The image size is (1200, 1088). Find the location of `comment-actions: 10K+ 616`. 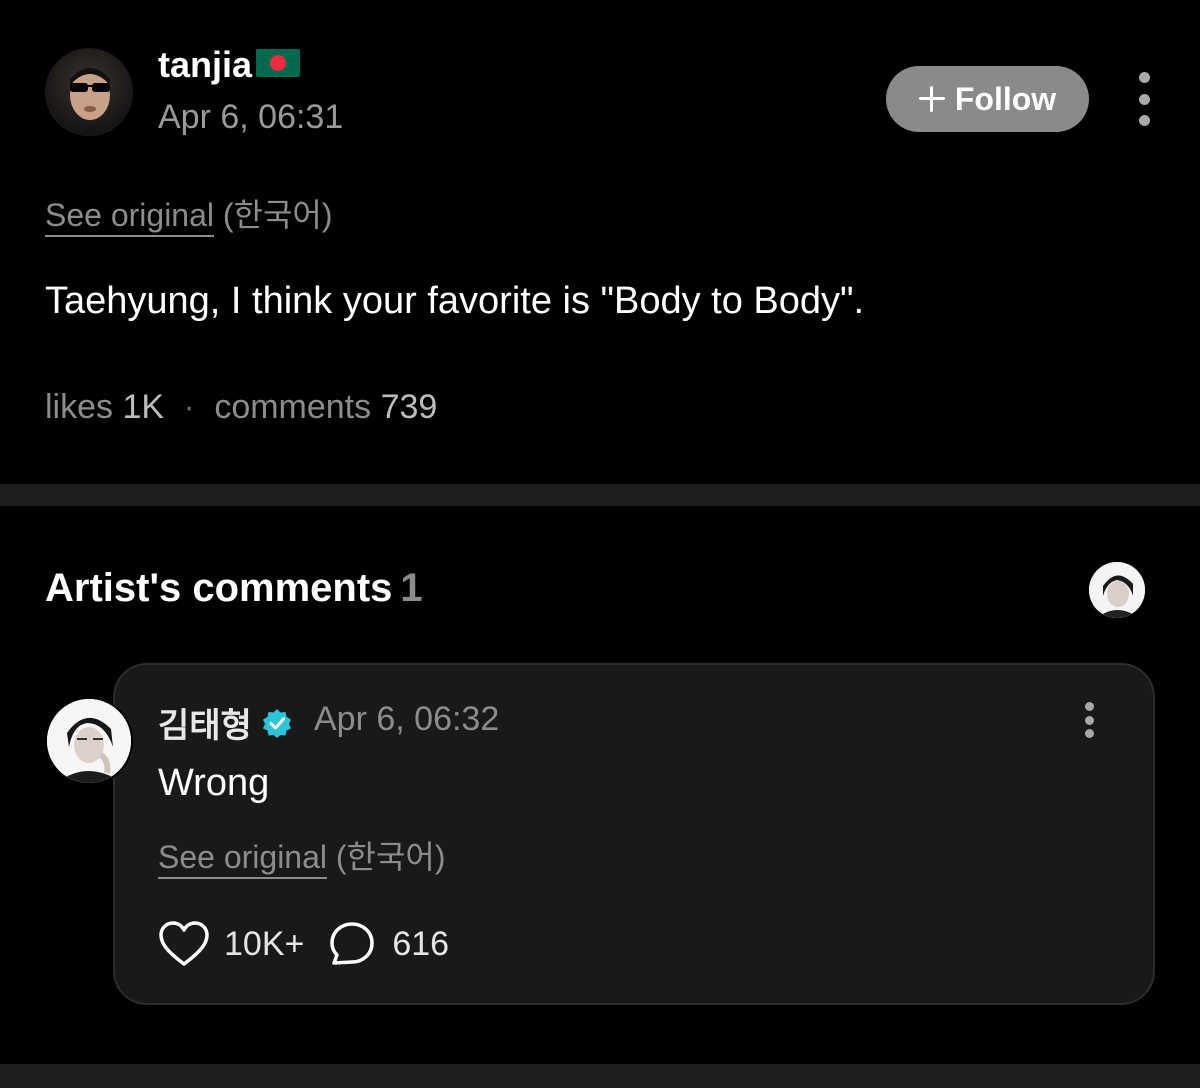

comment-actions: 10K+ 616 is located at coordinates (303, 944).